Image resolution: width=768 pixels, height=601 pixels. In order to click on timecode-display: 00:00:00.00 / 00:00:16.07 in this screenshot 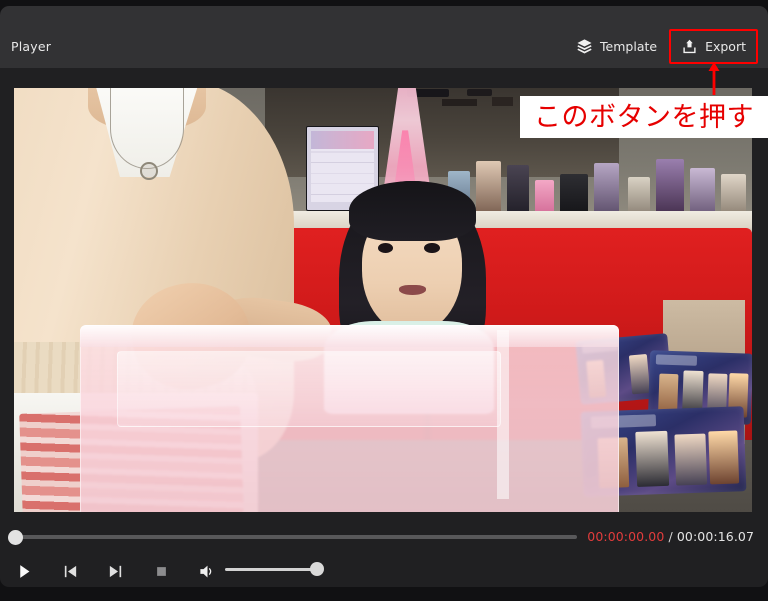, I will do `click(670, 536)`.